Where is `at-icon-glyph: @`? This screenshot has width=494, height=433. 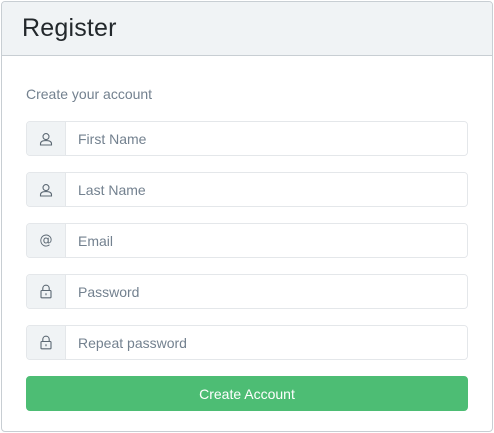
at-icon-glyph: @ is located at coordinates (46, 240).